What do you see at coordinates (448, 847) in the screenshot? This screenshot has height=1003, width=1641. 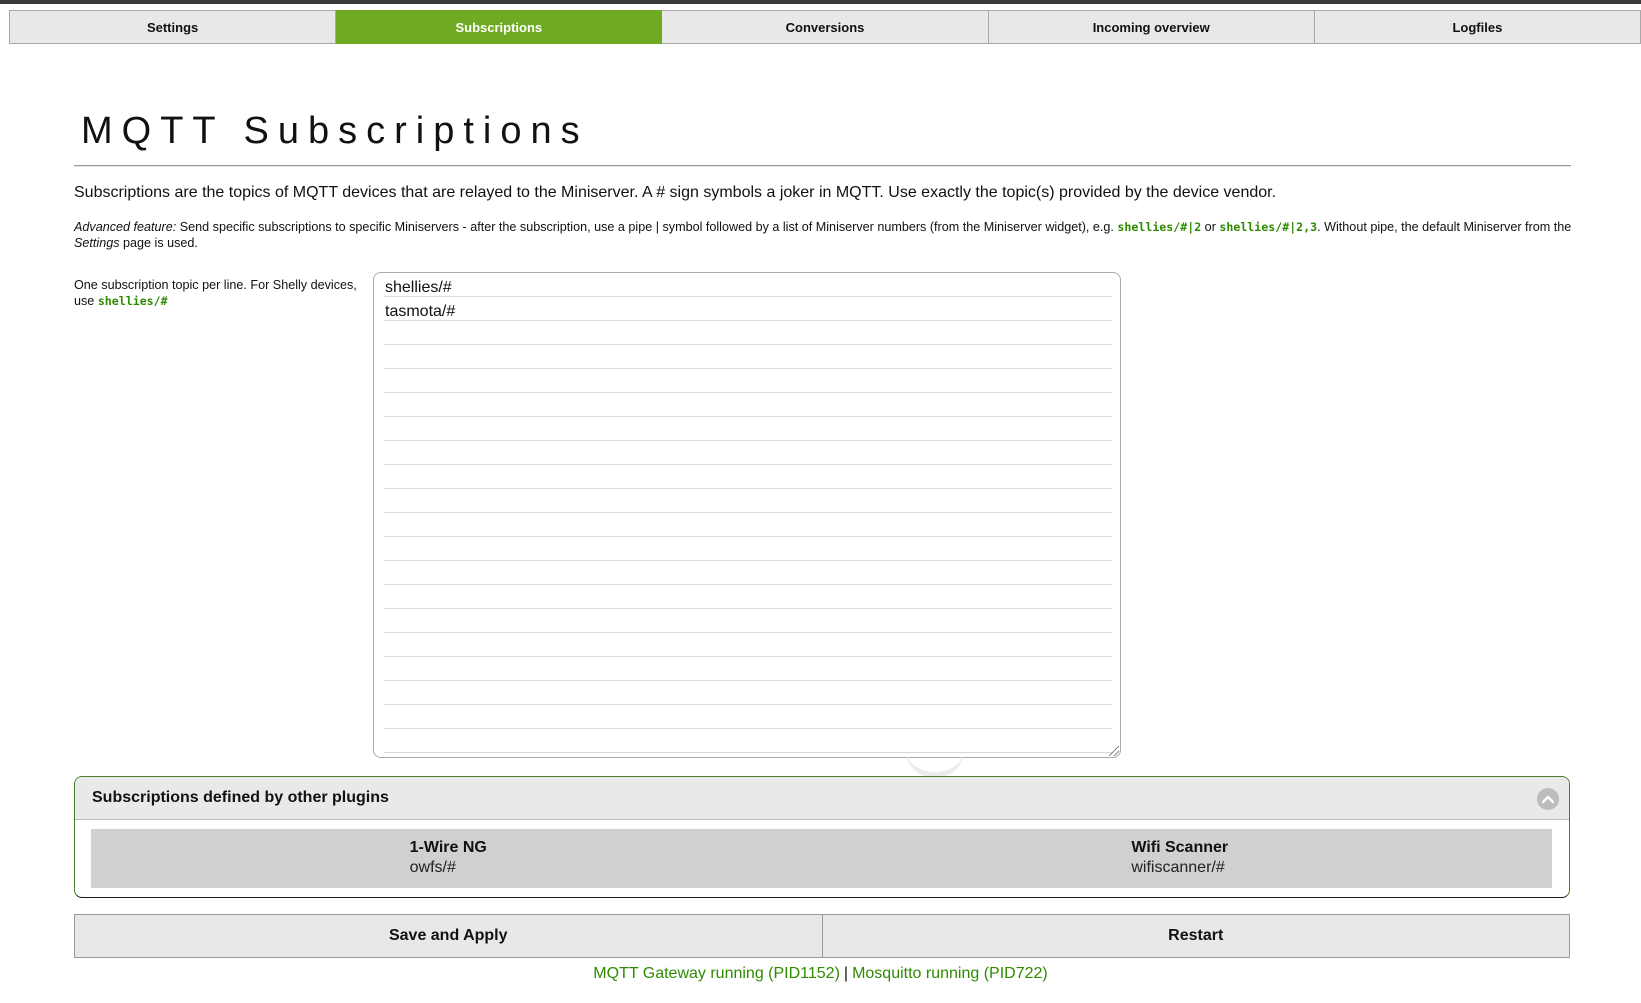 I see `plugin-name: 1-Wire NG` at bounding box center [448, 847].